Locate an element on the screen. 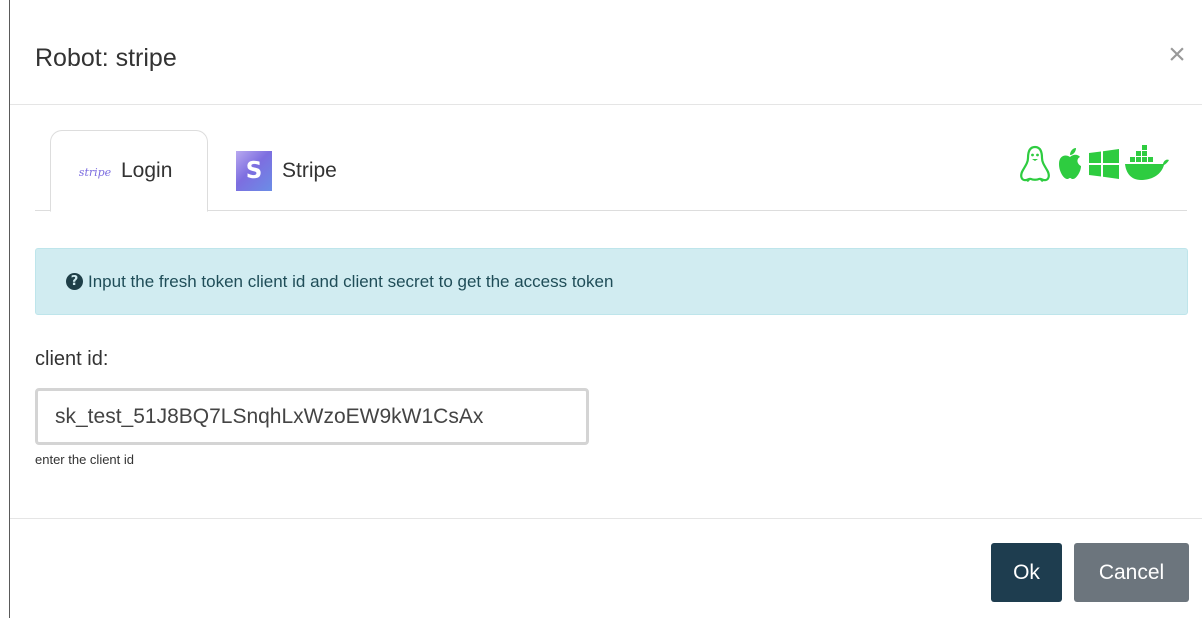  tab-stripe: S Stripe is located at coordinates (304, 170).